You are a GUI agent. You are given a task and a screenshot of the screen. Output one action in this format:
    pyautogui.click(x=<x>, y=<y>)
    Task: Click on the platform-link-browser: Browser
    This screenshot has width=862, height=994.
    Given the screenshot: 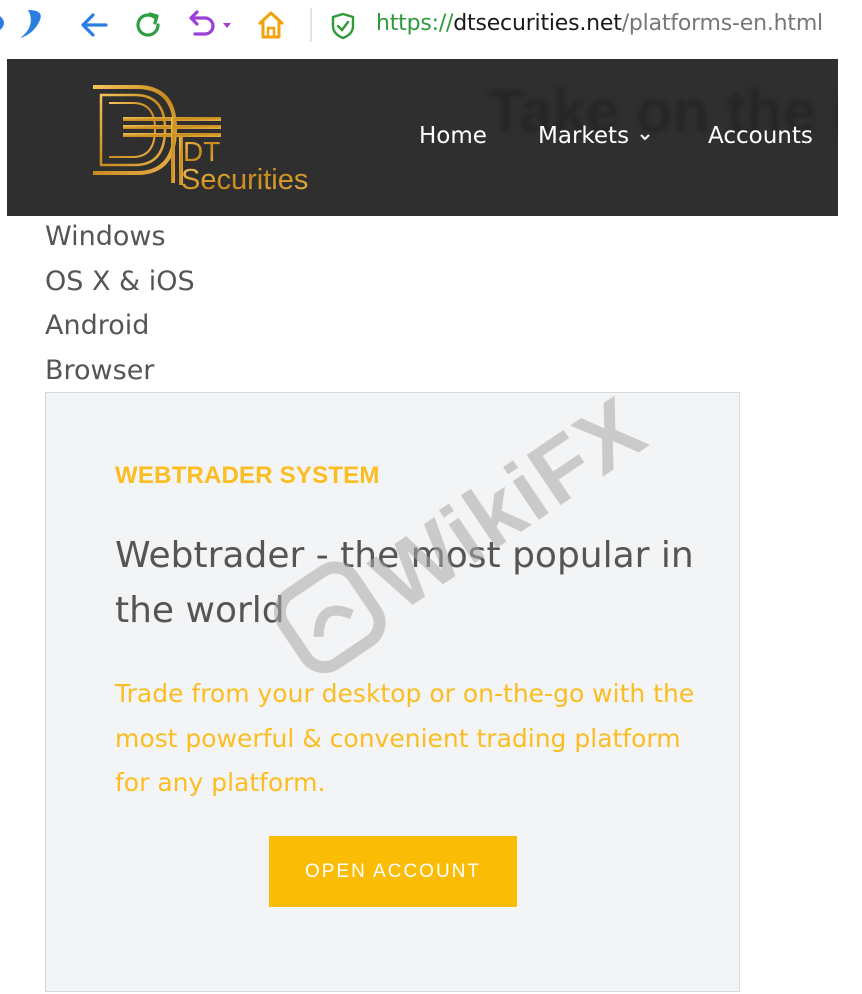 What is the action you would take?
    pyautogui.click(x=120, y=375)
    